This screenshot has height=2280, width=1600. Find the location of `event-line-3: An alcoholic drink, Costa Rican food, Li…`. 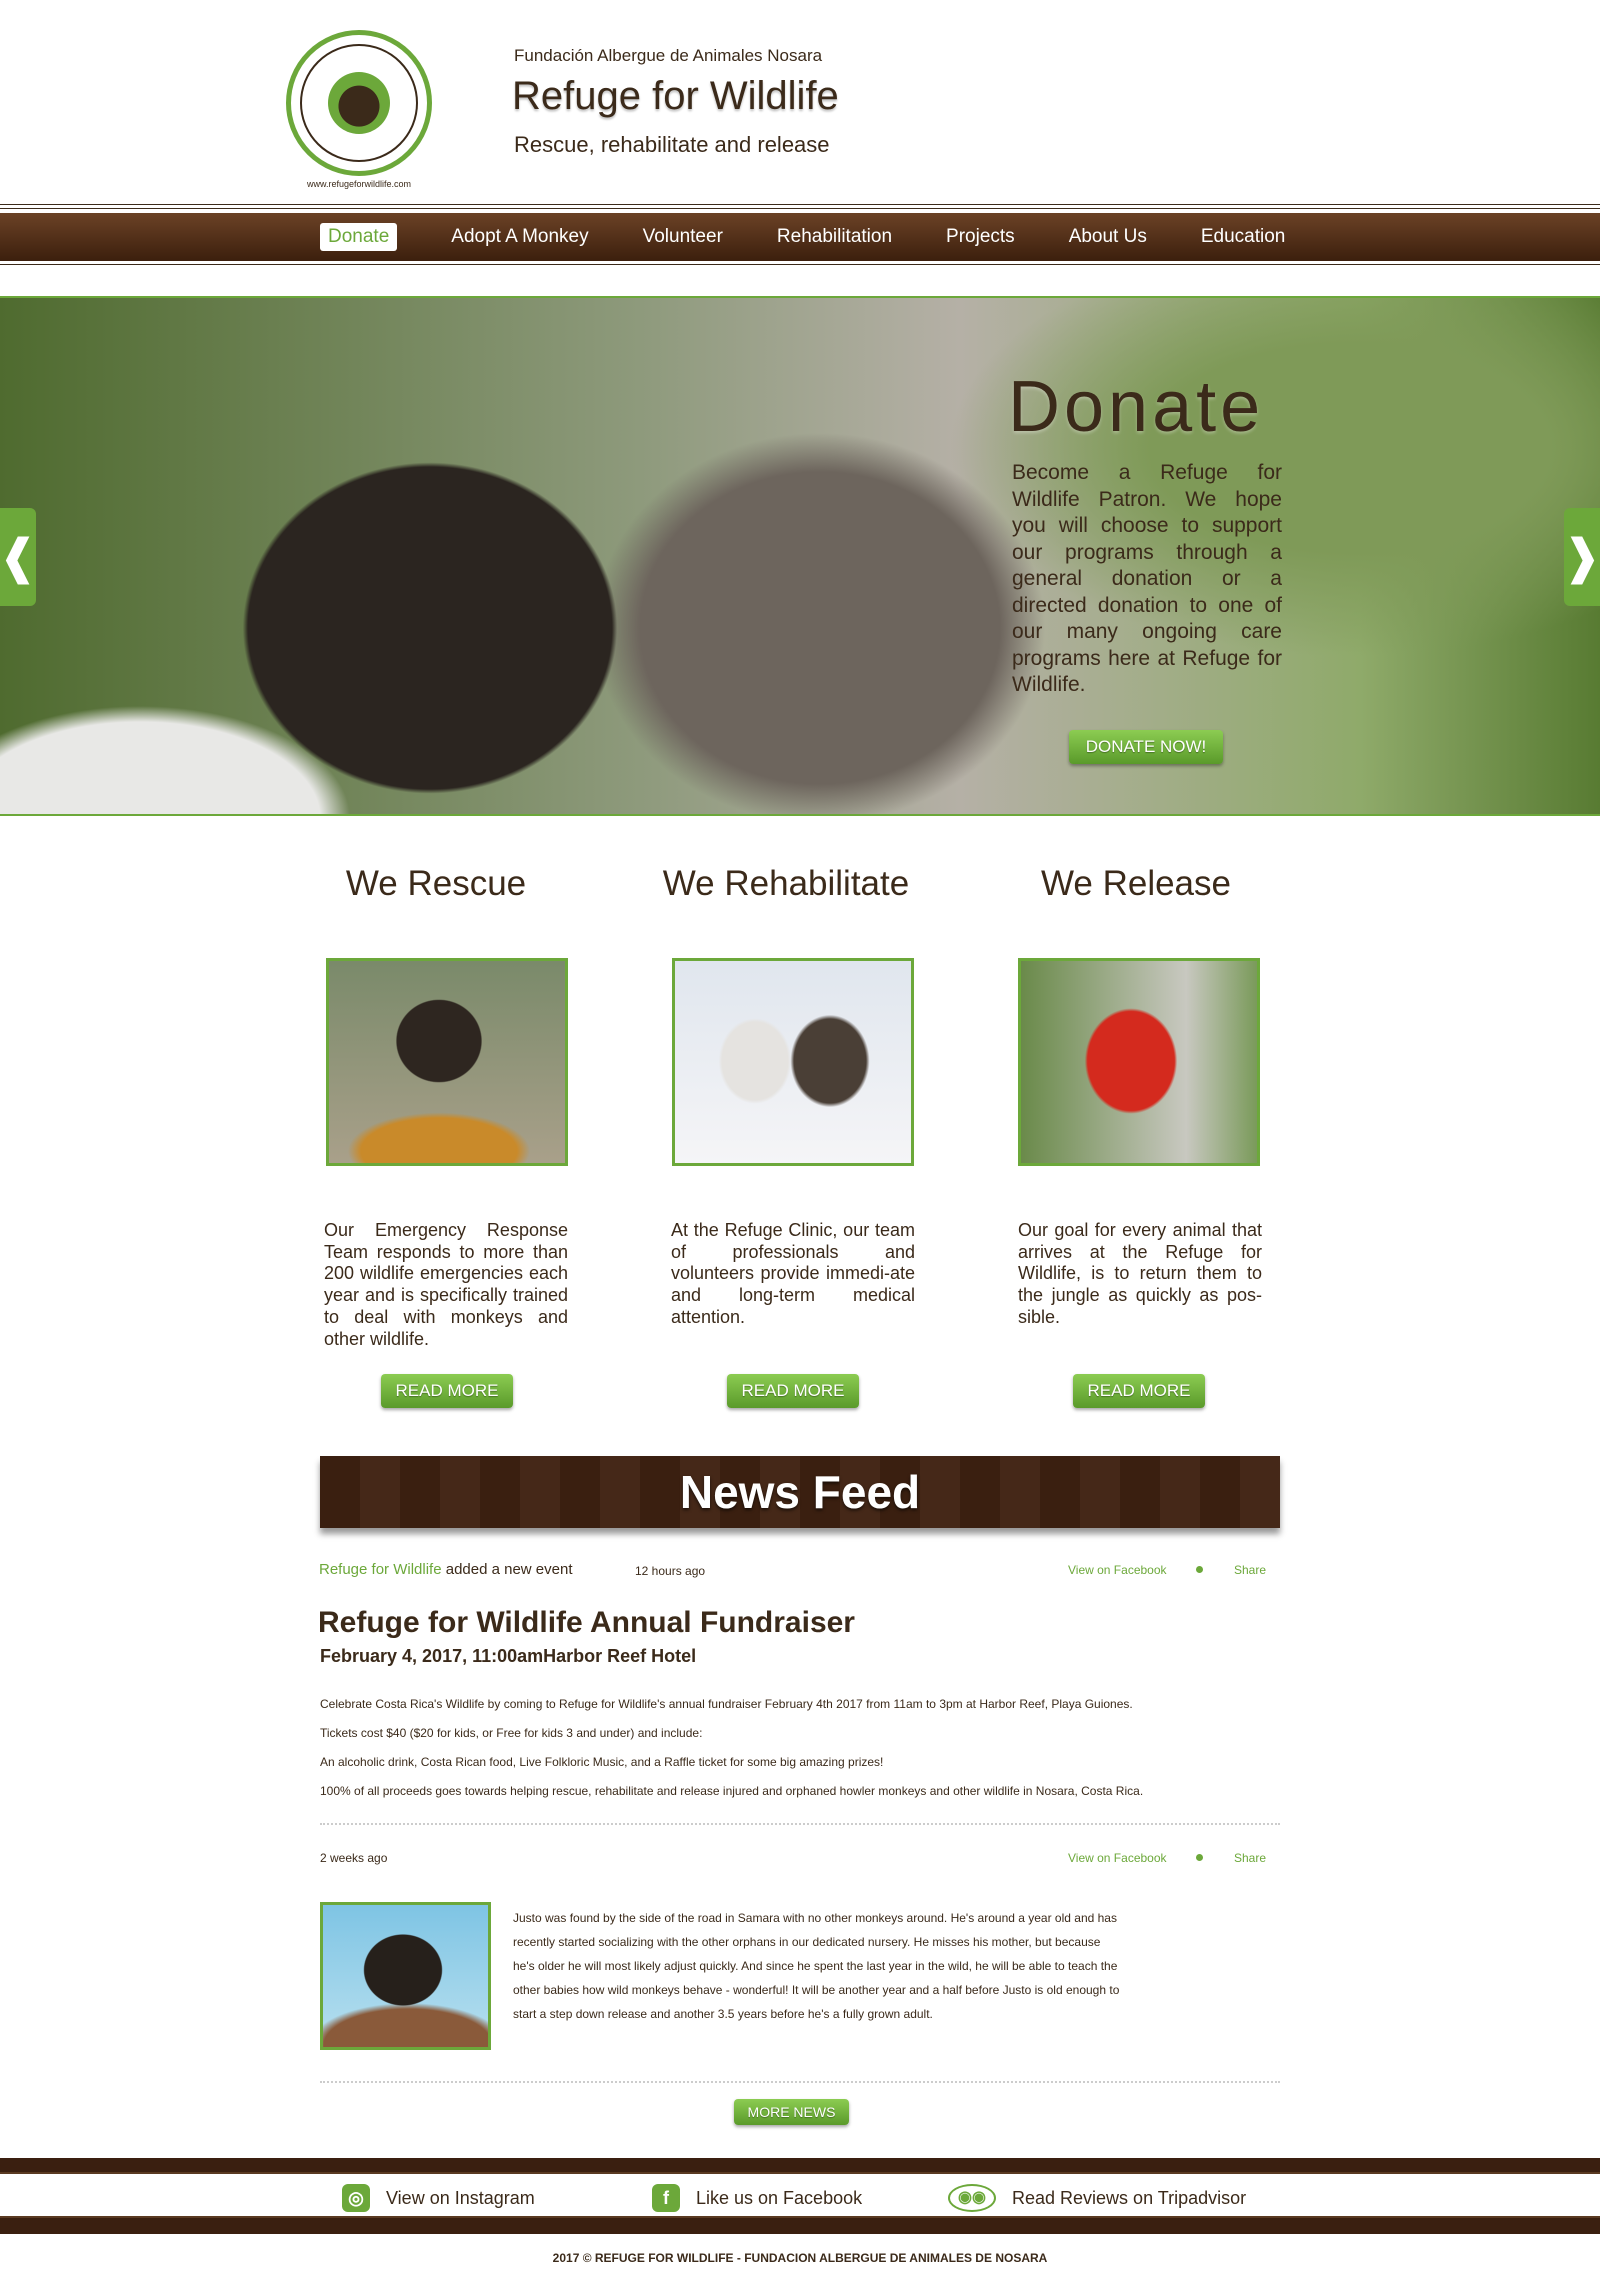

event-line-3: An alcoholic drink, Costa Rican food, Li… is located at coordinates (602, 1762).